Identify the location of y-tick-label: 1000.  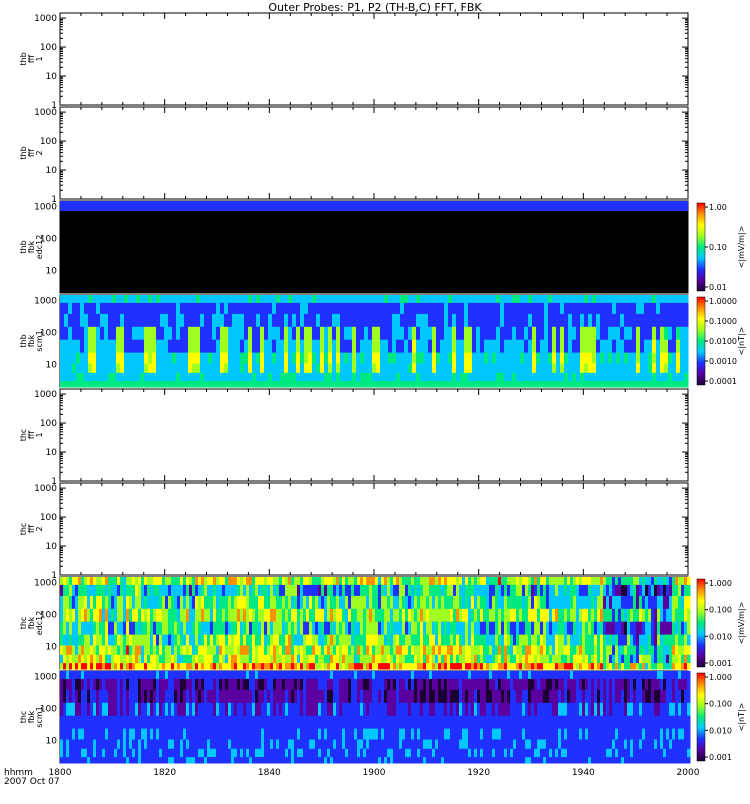
(45, 208).